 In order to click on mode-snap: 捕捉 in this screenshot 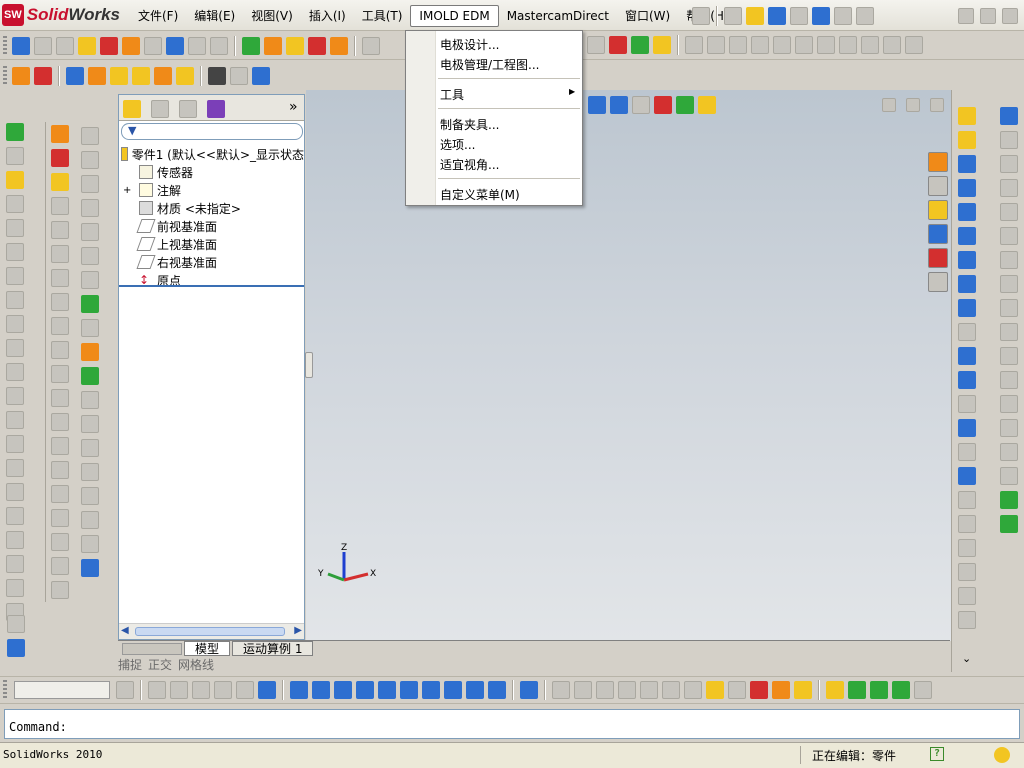, I will do `click(130, 664)`.